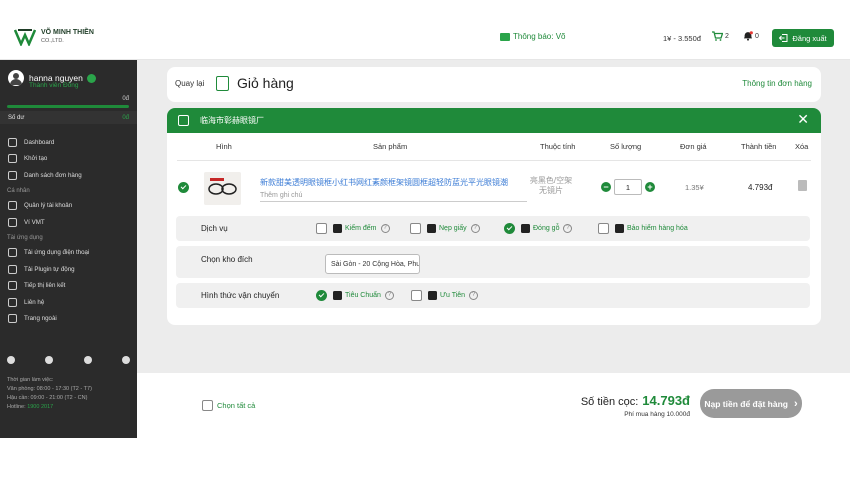 This screenshot has height=485, width=850. Describe the element at coordinates (18, 190) in the screenshot. I see `section-personal: Cá nhân` at that location.